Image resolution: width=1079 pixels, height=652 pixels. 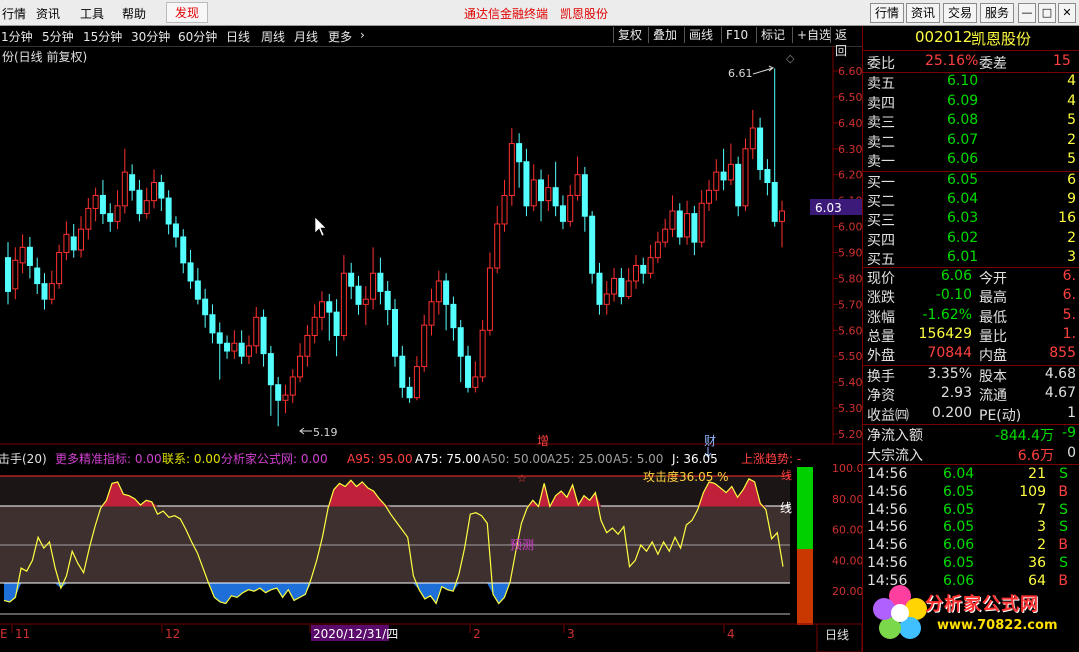 I want to click on flower-logo-icon, so click(x=900, y=612).